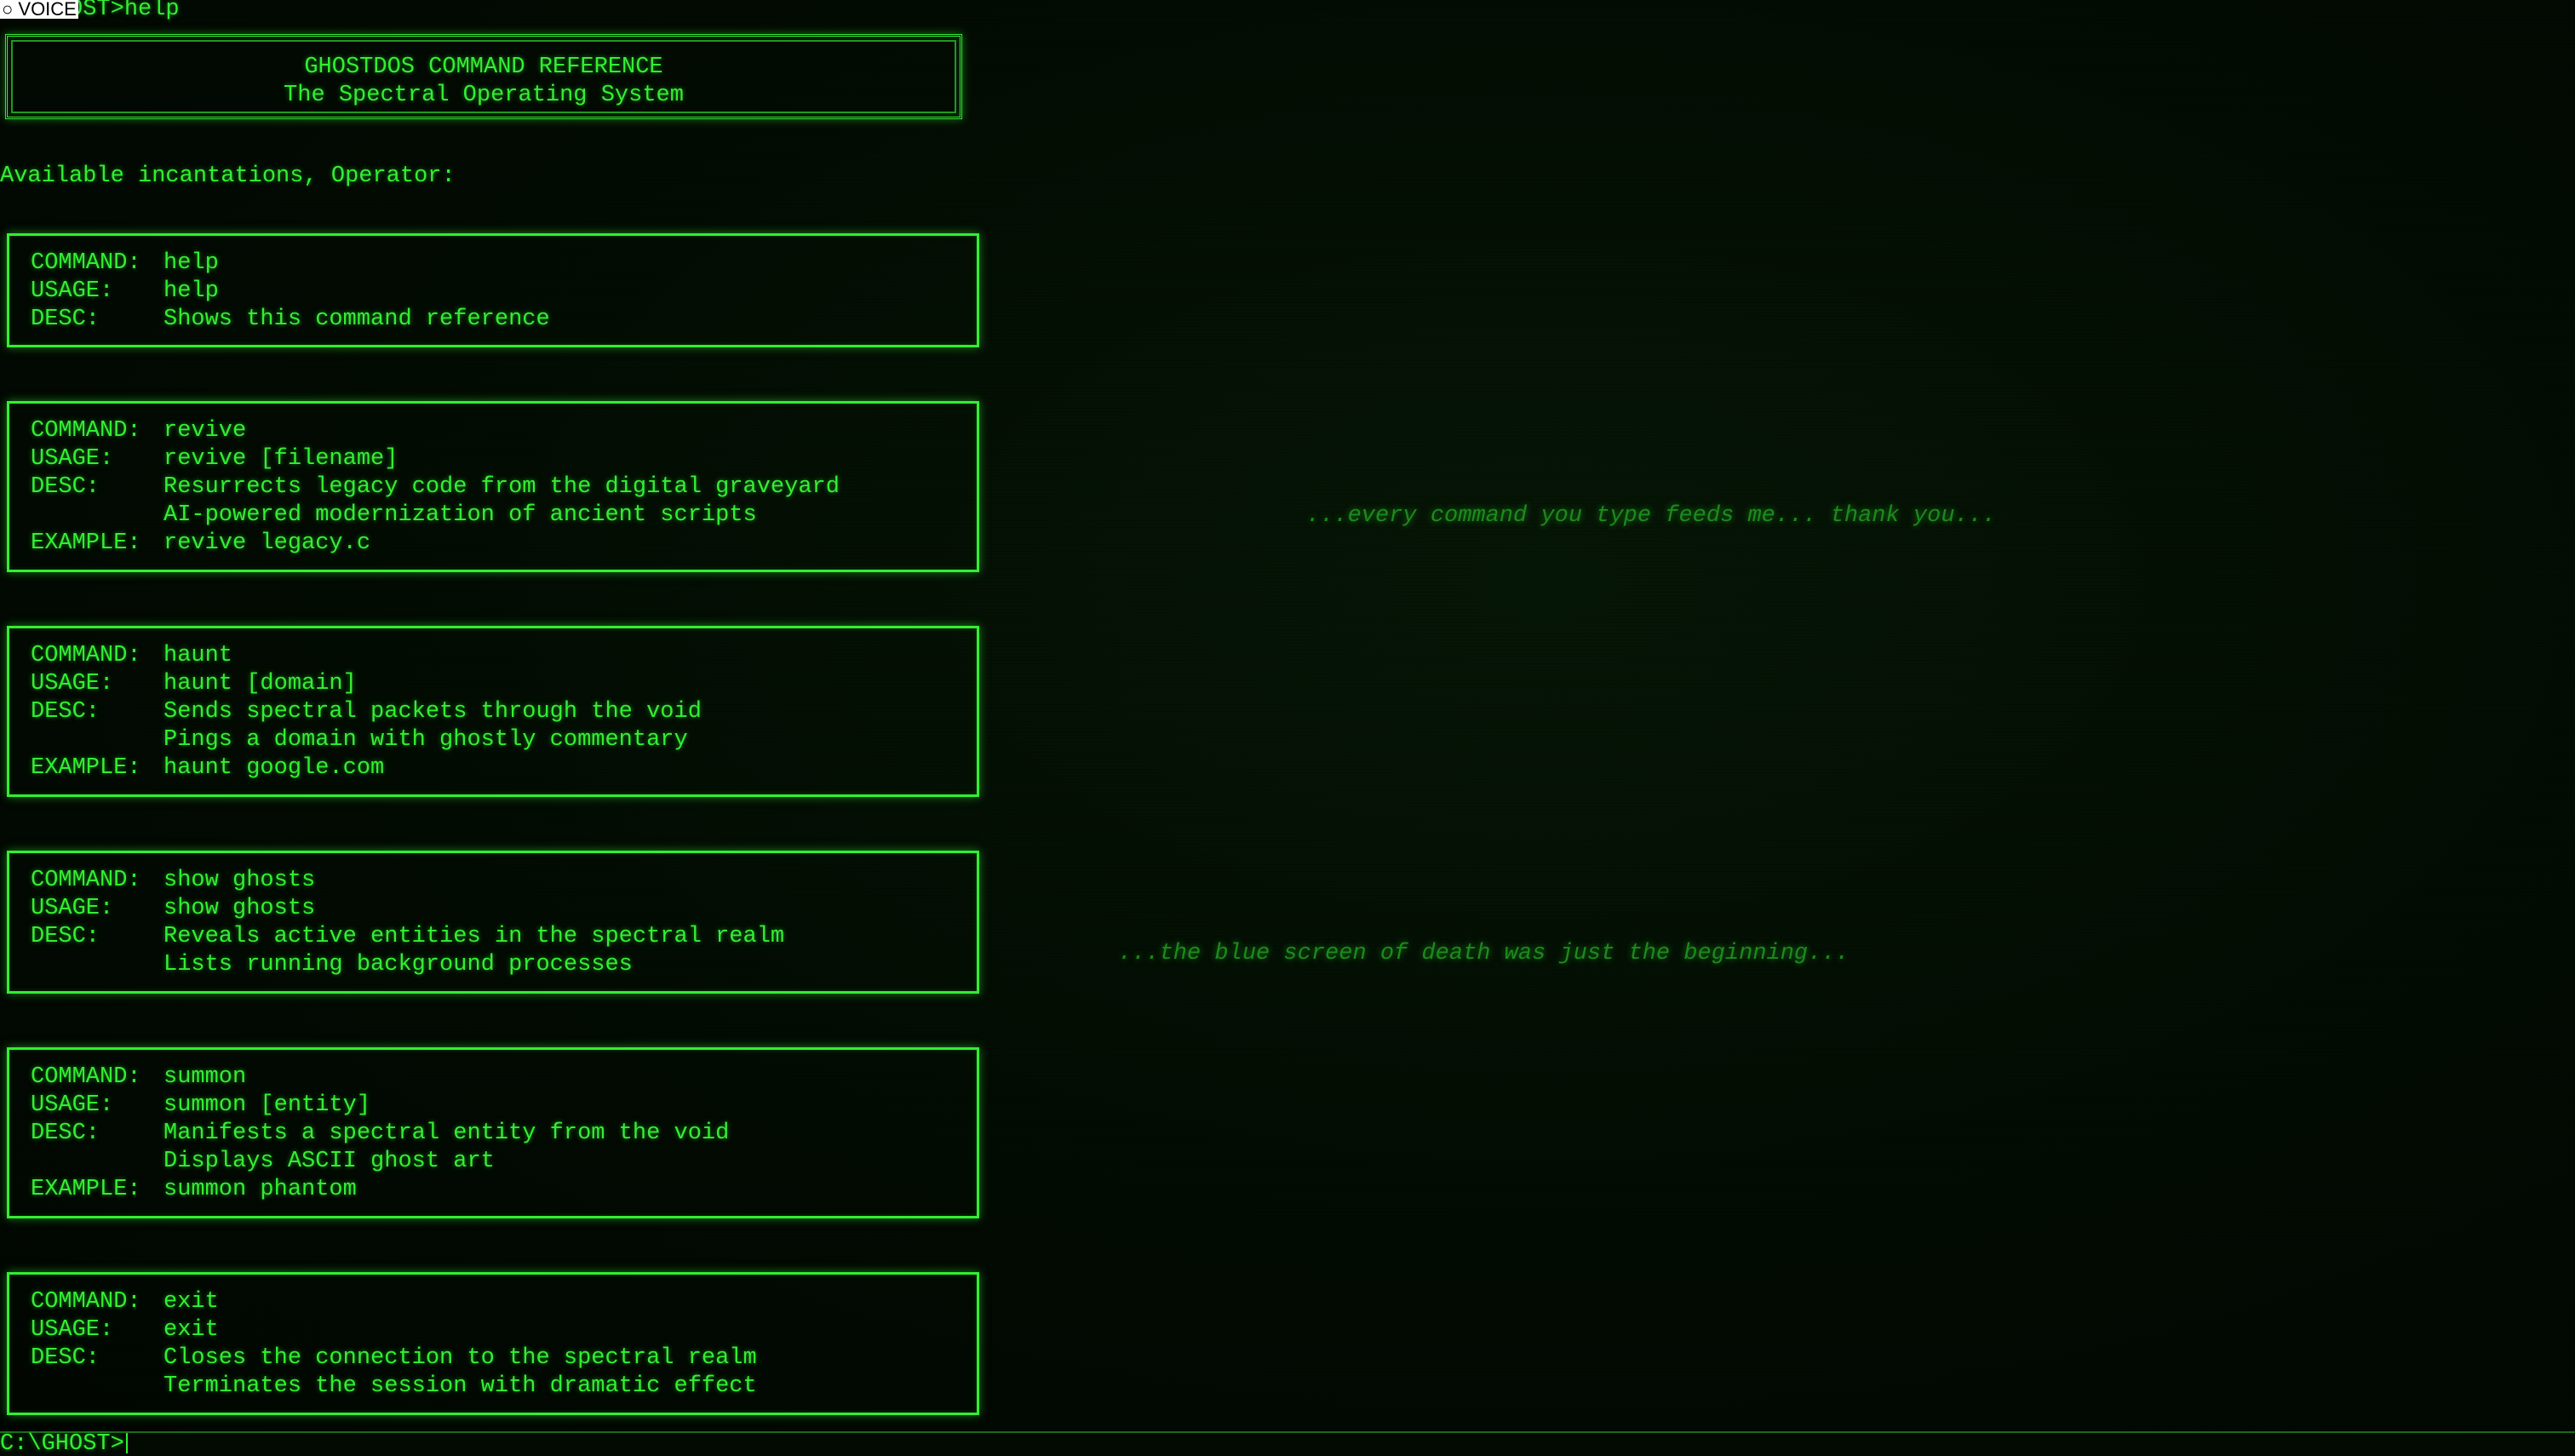  Describe the element at coordinates (126, 1443) in the screenshot. I see `text-cursor` at that location.